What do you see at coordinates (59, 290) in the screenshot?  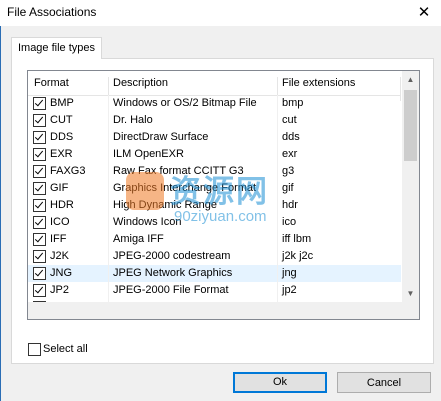 I see `format-cell: JP2` at bounding box center [59, 290].